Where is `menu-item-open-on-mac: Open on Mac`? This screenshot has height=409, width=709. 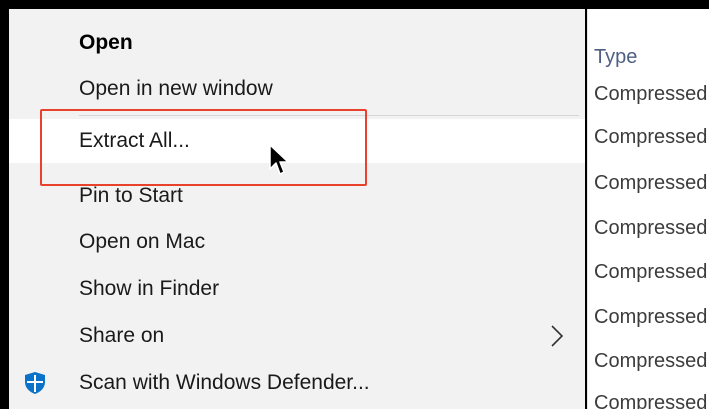 menu-item-open-on-mac: Open on Mac is located at coordinates (297, 242).